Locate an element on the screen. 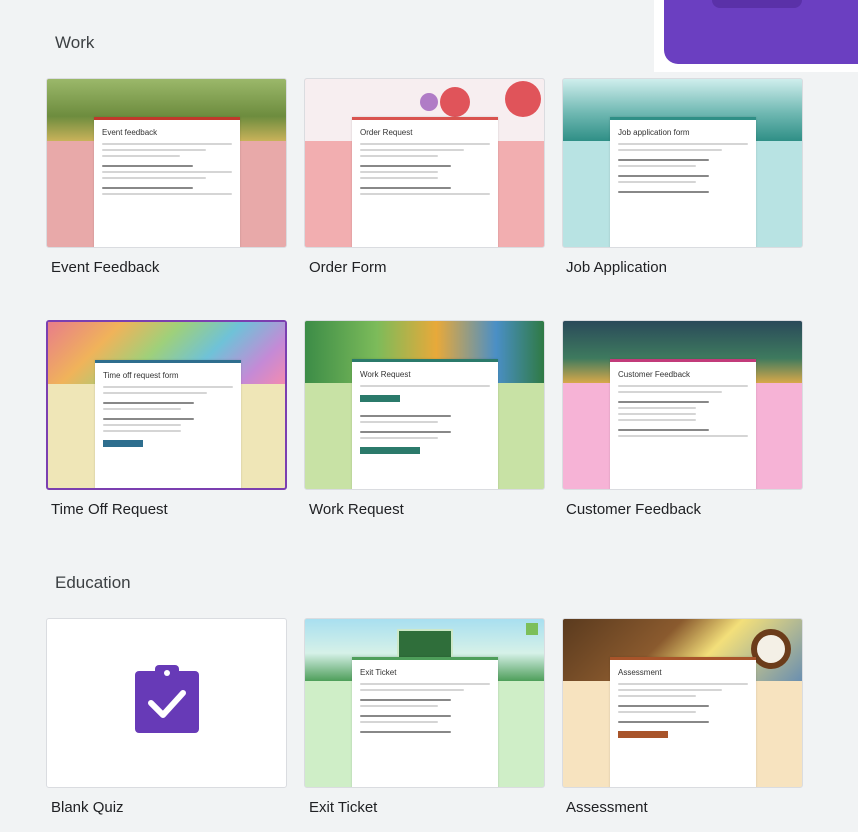  template-card-event-feedback: Event feedback is located at coordinates (166, 163).